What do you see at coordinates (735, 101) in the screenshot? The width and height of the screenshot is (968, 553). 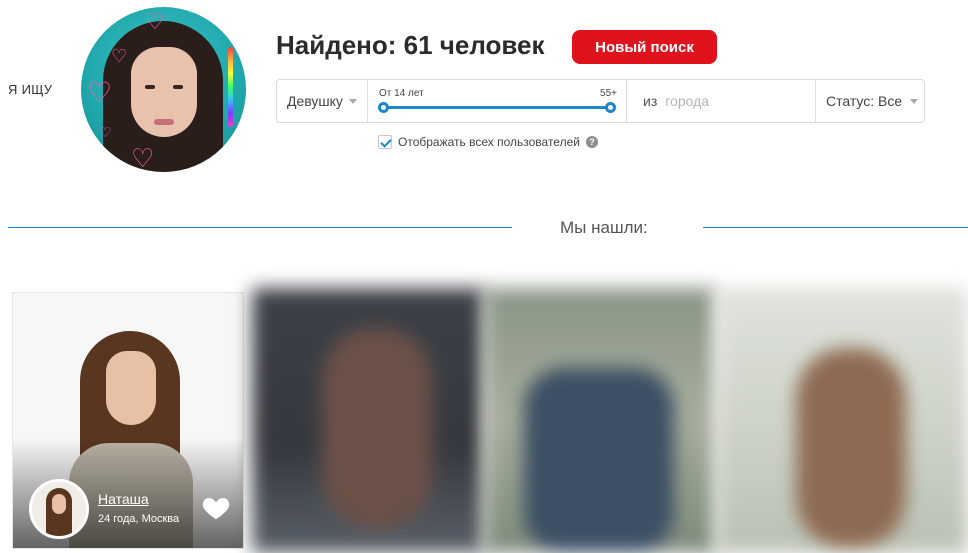 I see `city-input` at bounding box center [735, 101].